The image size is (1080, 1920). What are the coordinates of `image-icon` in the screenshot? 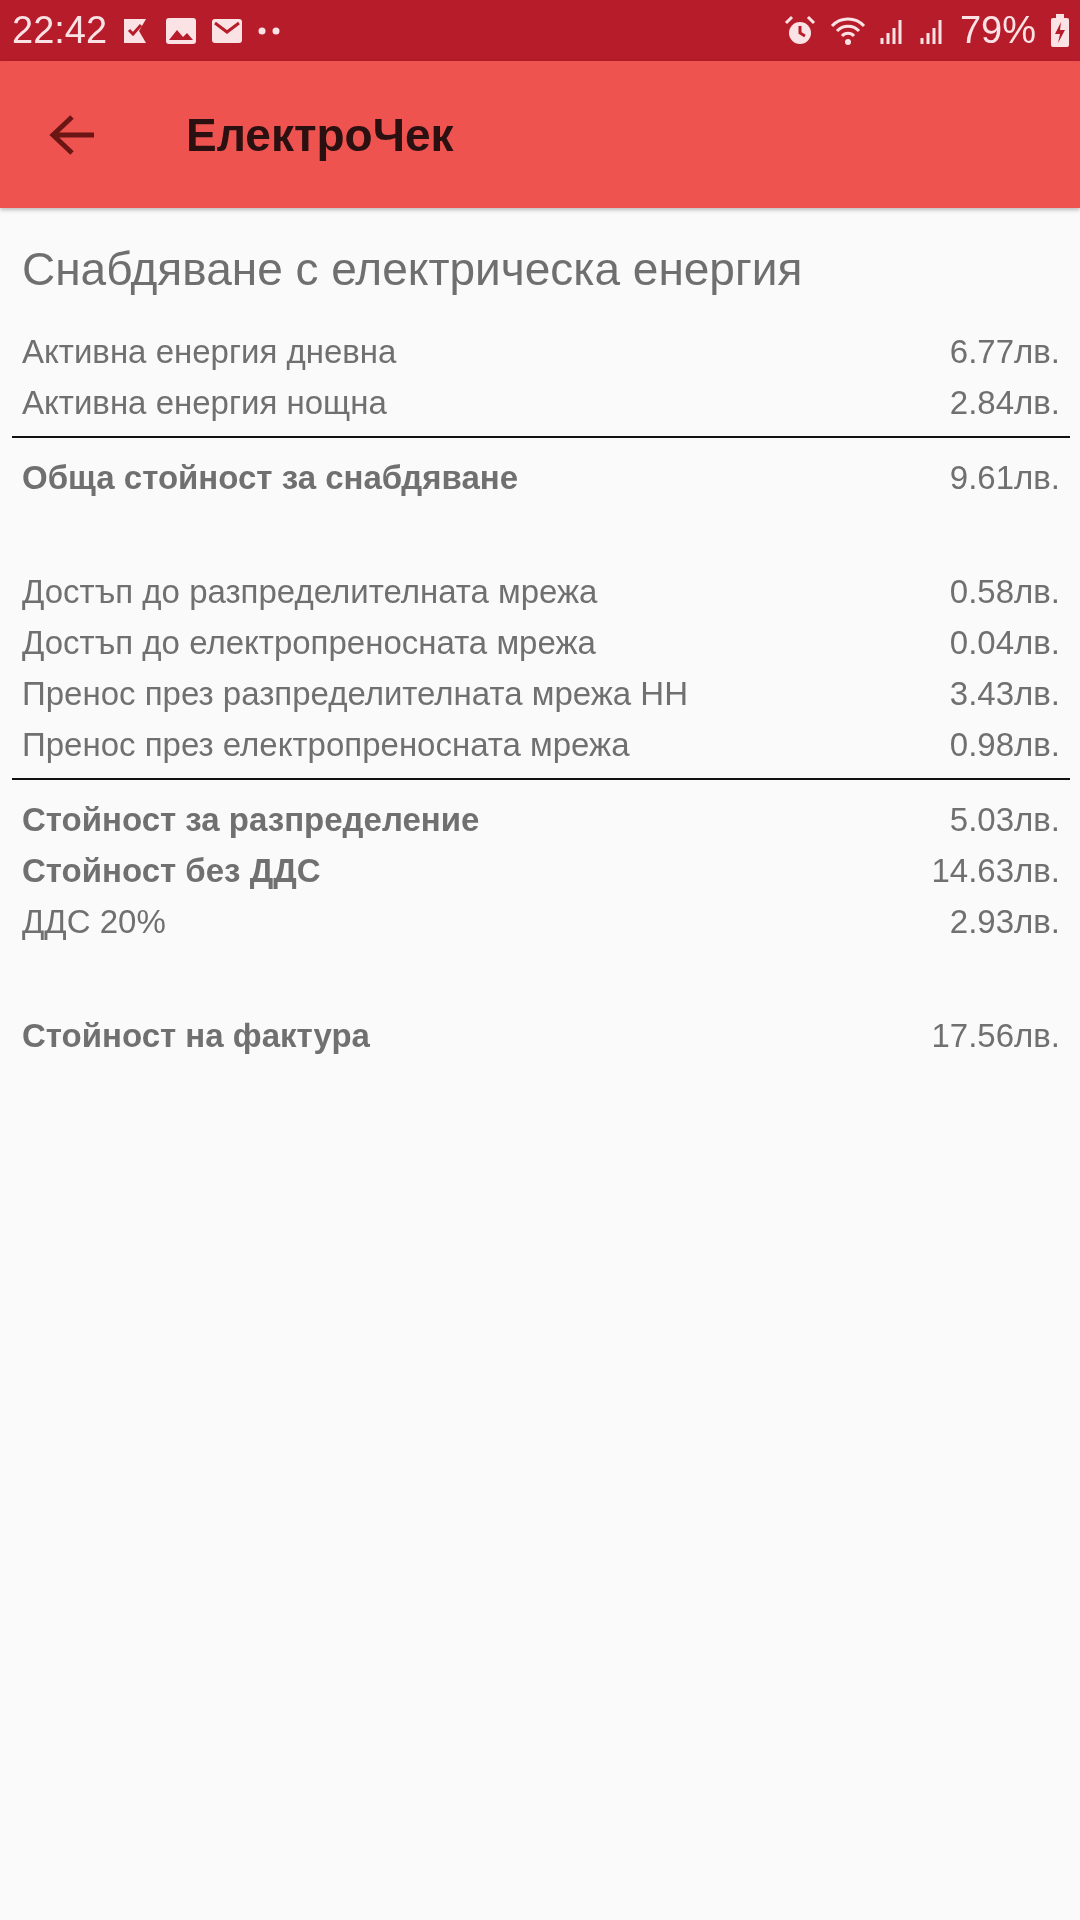 It's located at (181, 30).